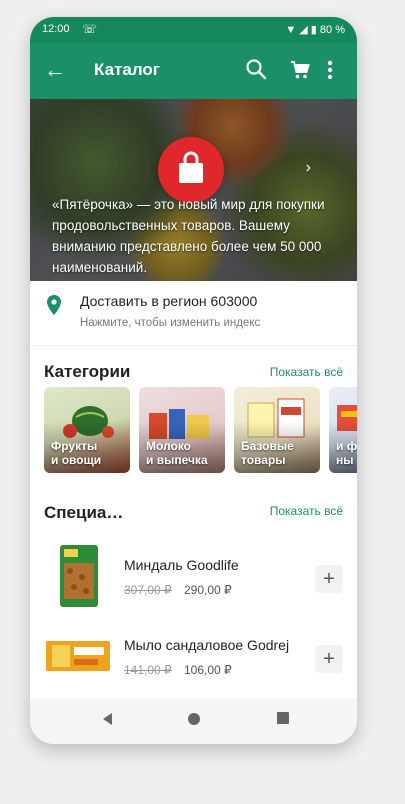 The height and width of the screenshot is (804, 405). I want to click on product-new-price: 106,00 ₽, so click(208, 670).